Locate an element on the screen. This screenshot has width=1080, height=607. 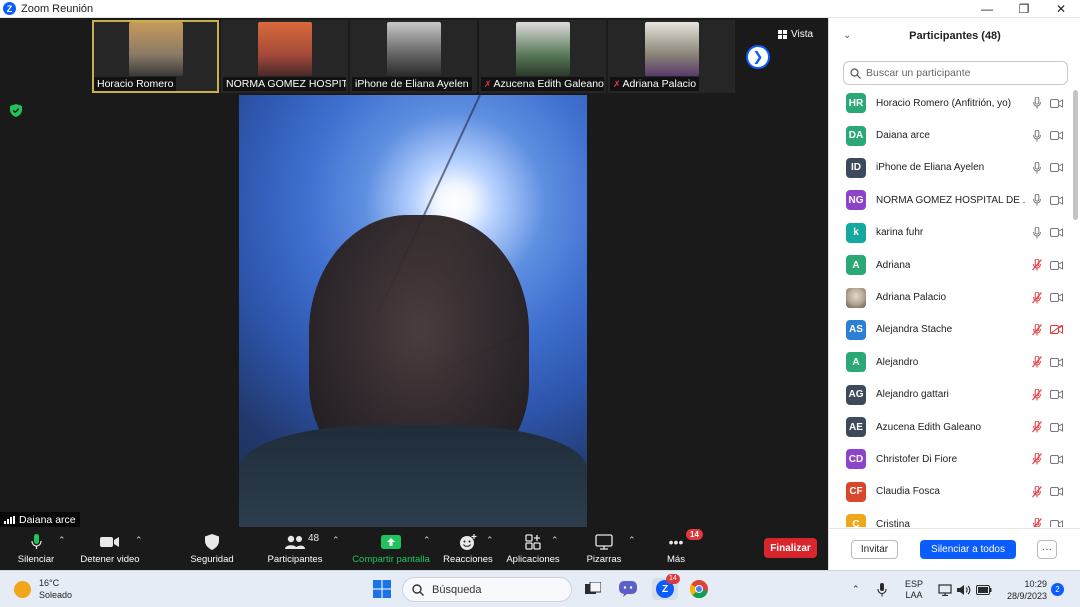
participant-row: AS Alejandra Stache is located at coordinates (950, 330).